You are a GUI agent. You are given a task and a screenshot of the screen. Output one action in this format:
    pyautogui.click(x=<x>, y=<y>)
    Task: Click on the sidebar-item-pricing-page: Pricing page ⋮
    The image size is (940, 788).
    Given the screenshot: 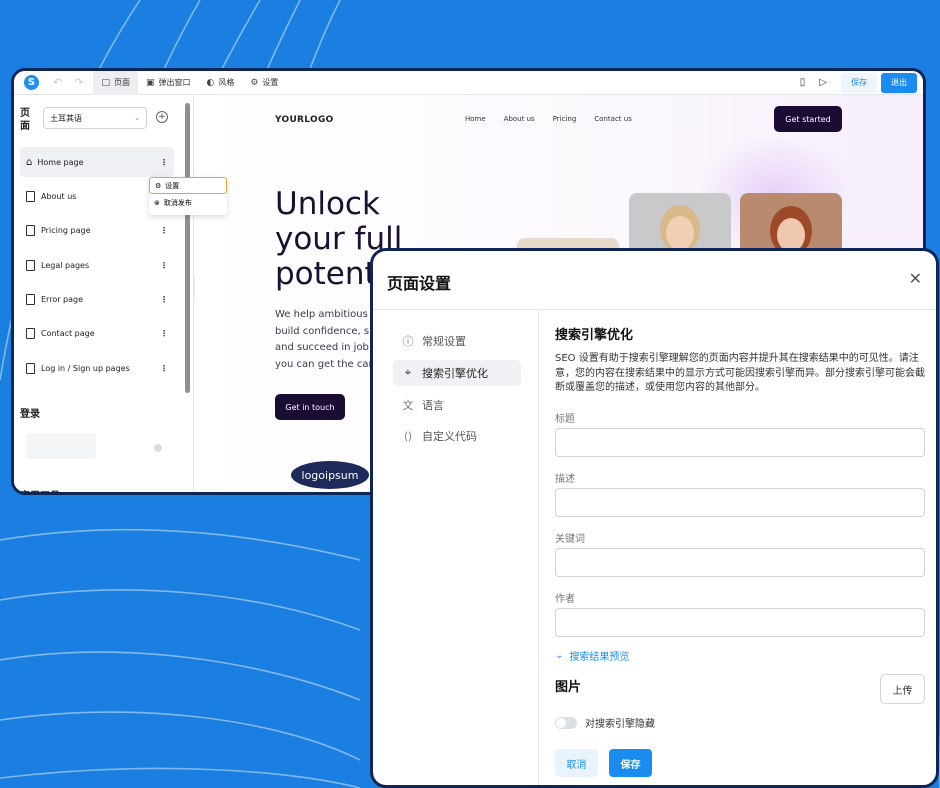 What is the action you would take?
    pyautogui.click(x=97, y=230)
    